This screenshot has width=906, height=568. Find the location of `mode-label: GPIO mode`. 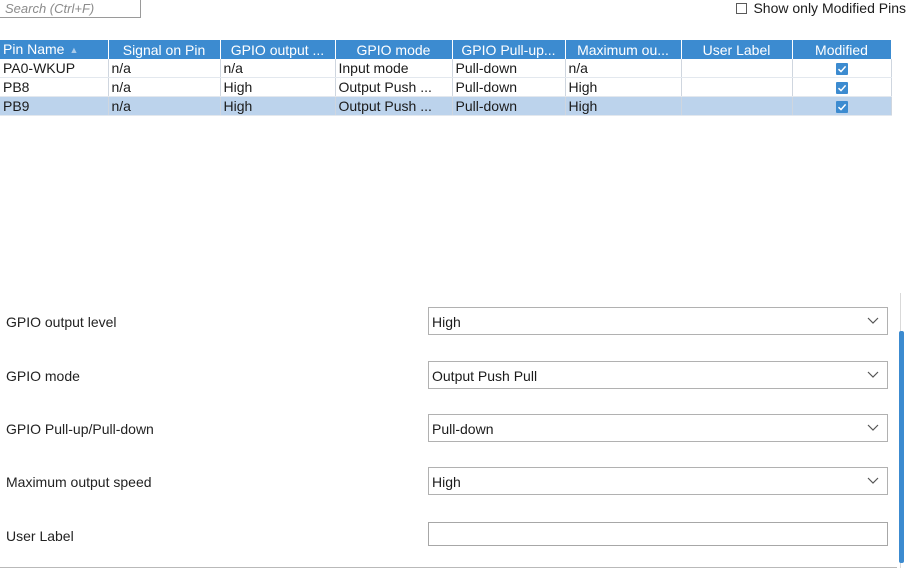

mode-label: GPIO mode is located at coordinates (43, 376).